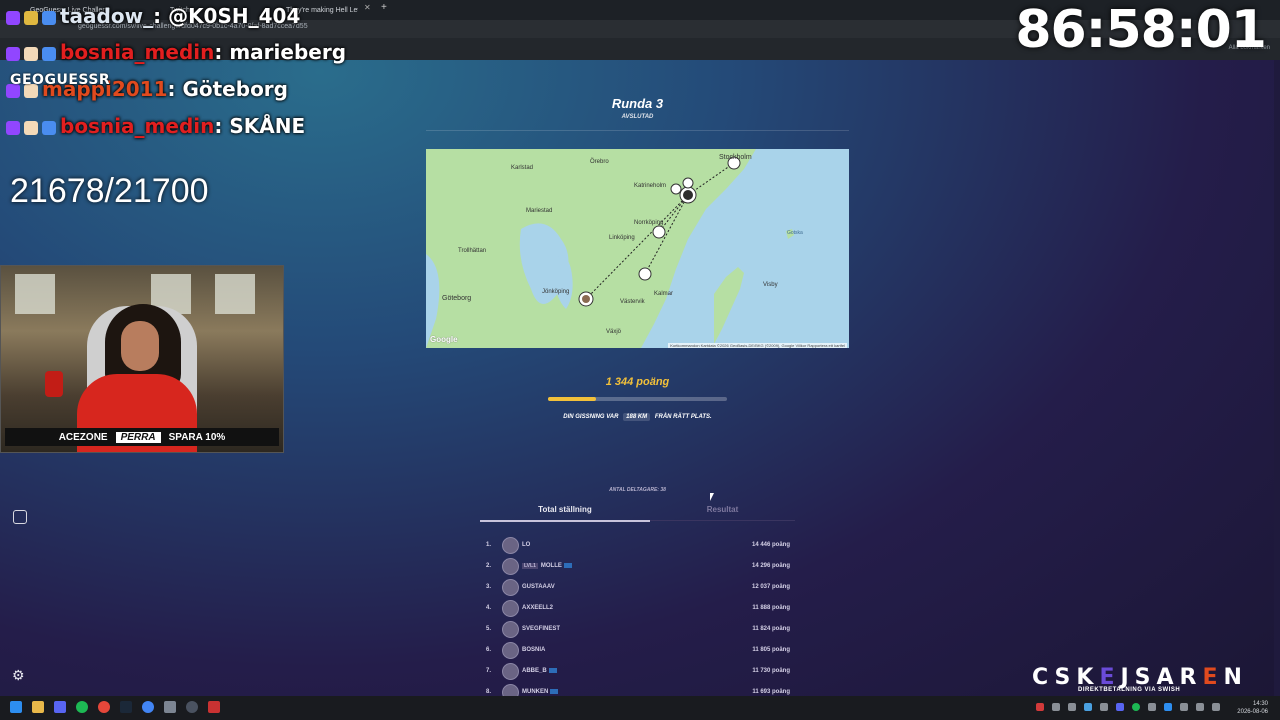 This screenshot has width=1280, height=720. Describe the element at coordinates (567, 565) in the screenshot. I see `flag-icon` at that location.